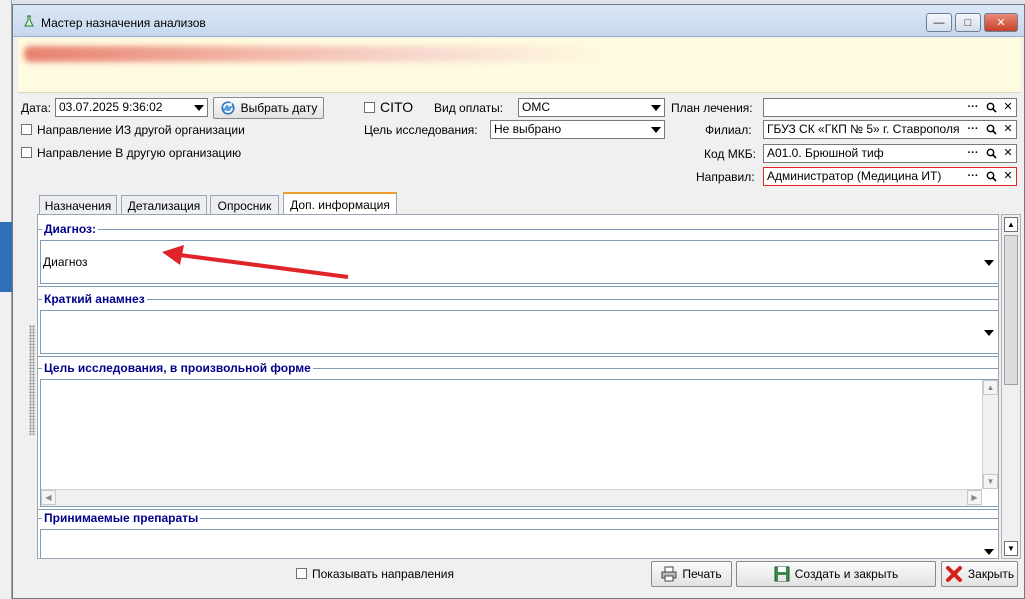 This screenshot has width=1025, height=599. Describe the element at coordinates (890, 153) in the screenshot. I see `mkb-field: A01.0. Брюшной тиф ··· ✕` at that location.